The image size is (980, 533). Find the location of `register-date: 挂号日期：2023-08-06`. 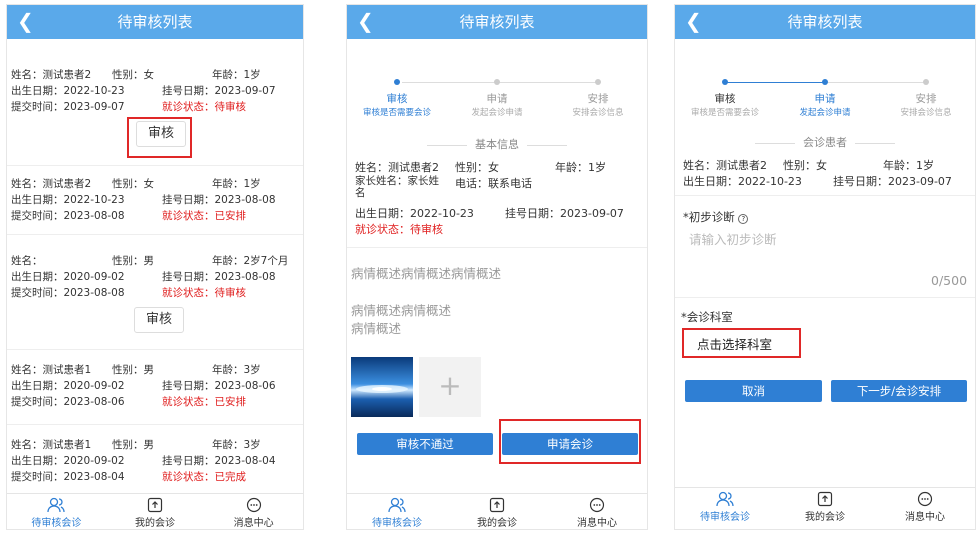

register-date: 挂号日期：2023-08-06 is located at coordinates (219, 386).